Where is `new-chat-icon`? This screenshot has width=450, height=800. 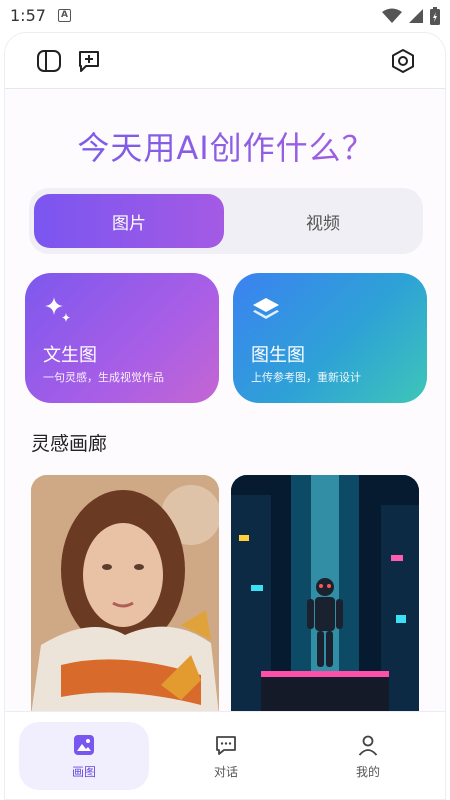
new-chat-icon is located at coordinates (89, 61).